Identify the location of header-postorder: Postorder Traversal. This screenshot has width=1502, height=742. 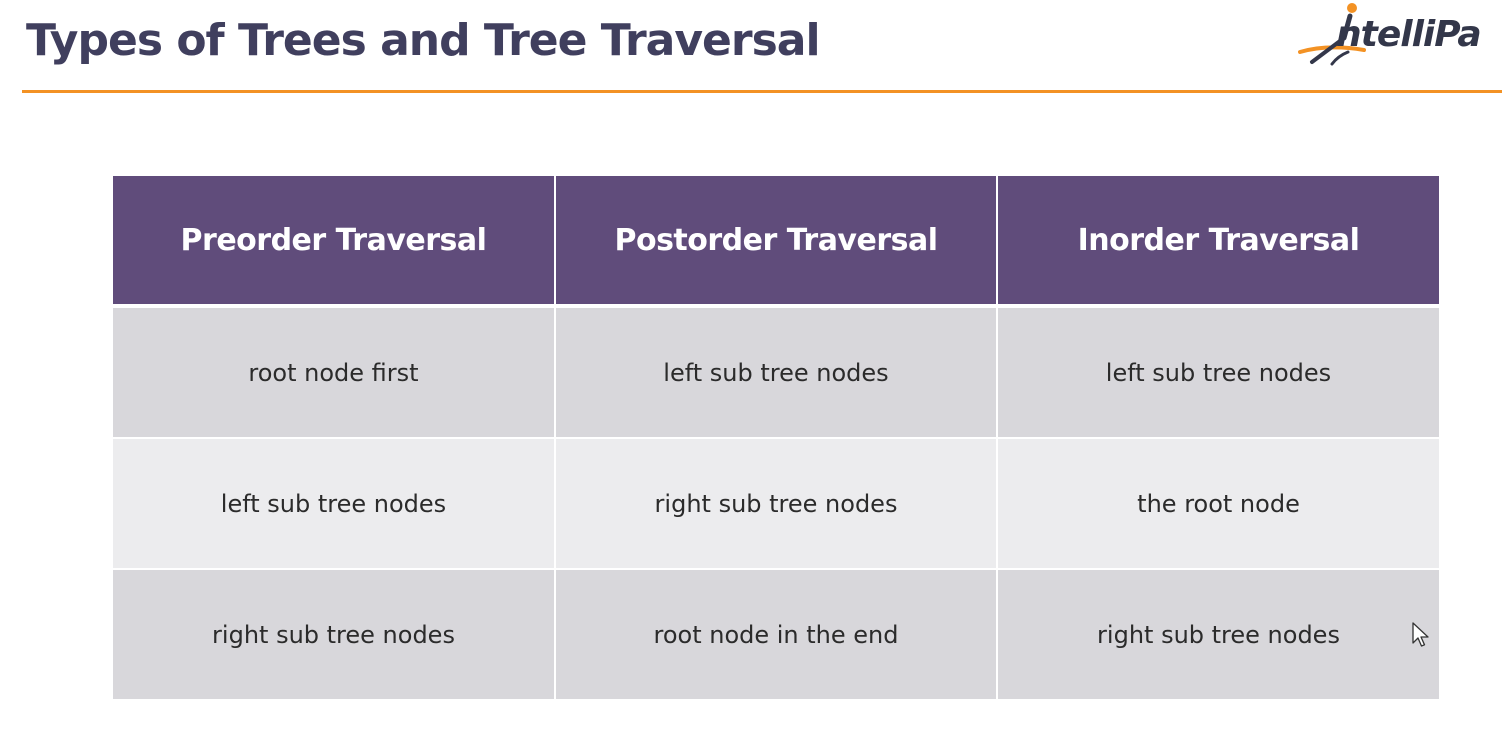
(775, 242).